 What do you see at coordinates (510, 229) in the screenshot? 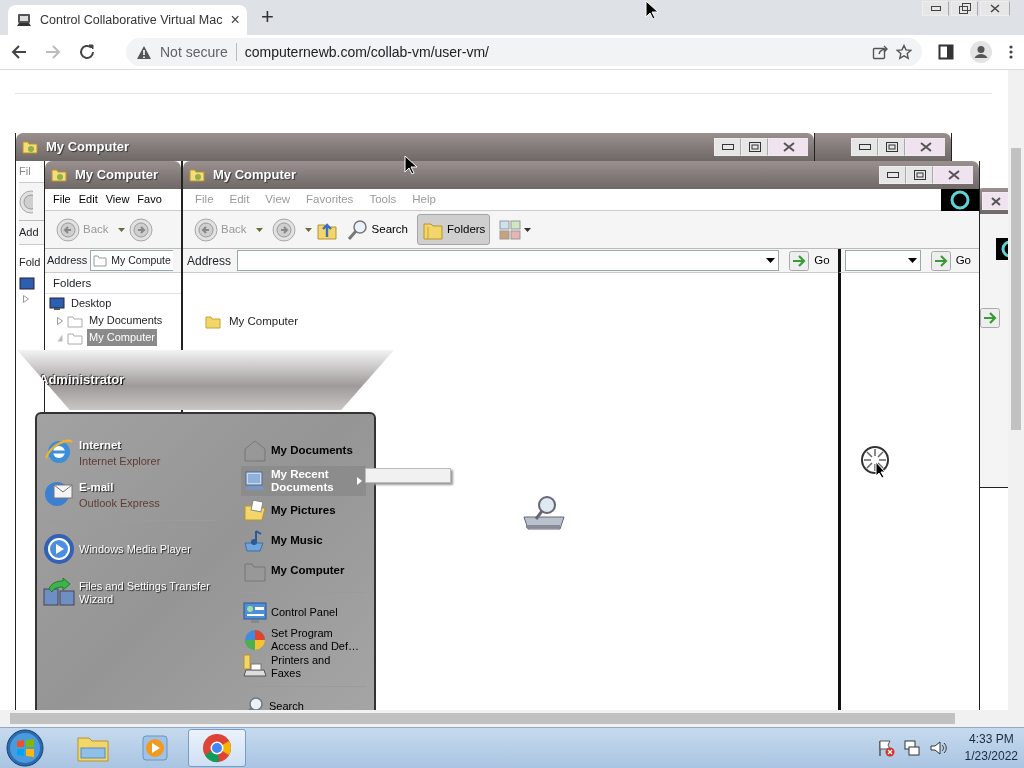
I see `views-icon` at bounding box center [510, 229].